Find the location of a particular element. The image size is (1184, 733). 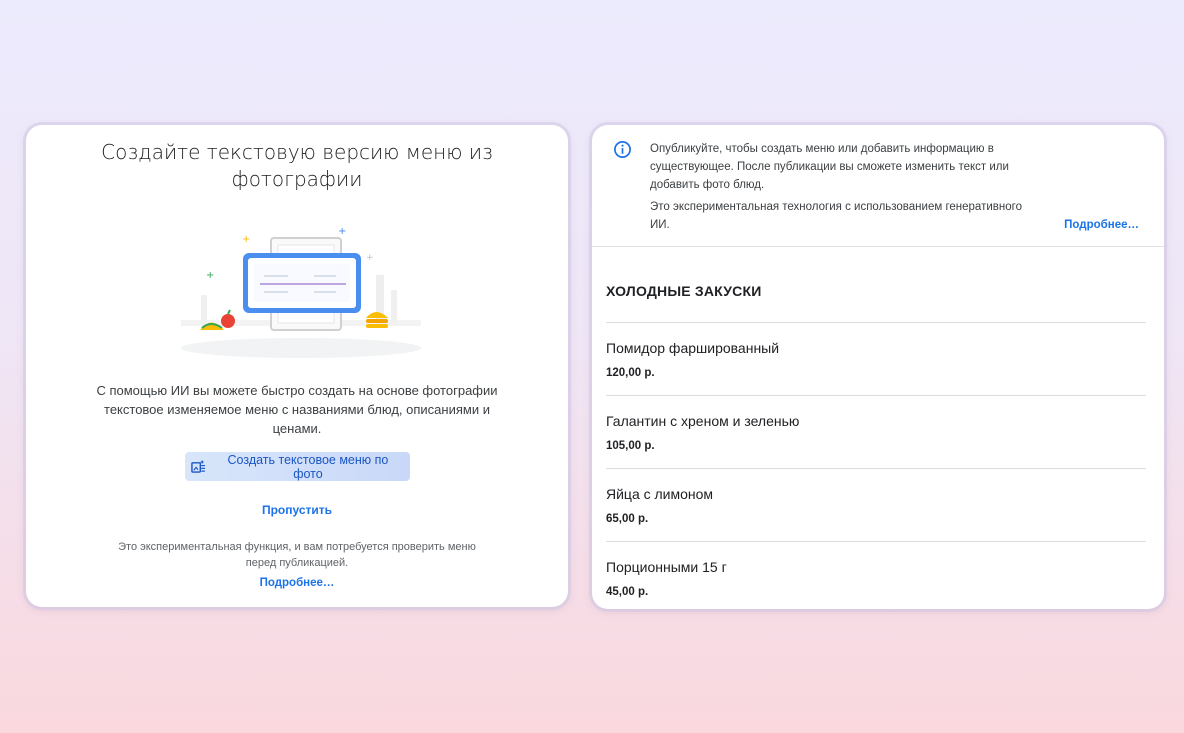

menu-item-price: 105,00 р. is located at coordinates (630, 446).